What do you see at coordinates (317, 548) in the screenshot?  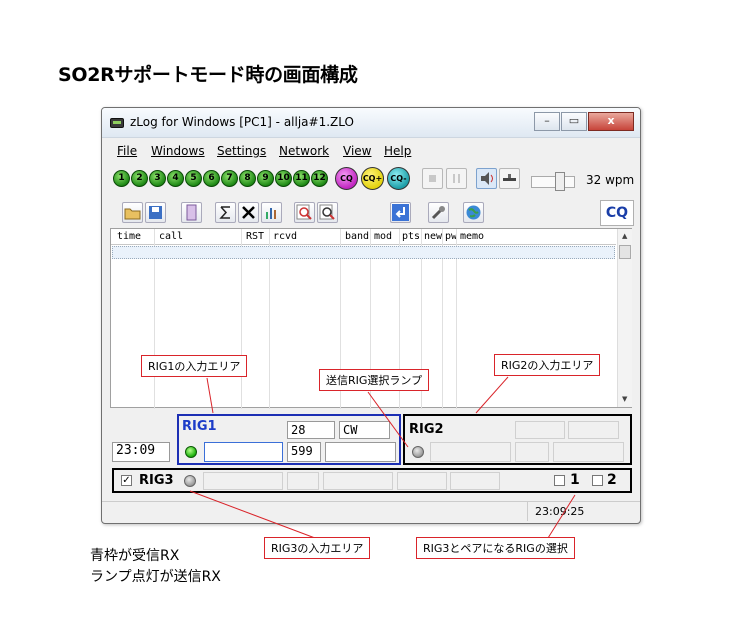 I see `callout-rig3-input: RIG3の入力エリア` at bounding box center [317, 548].